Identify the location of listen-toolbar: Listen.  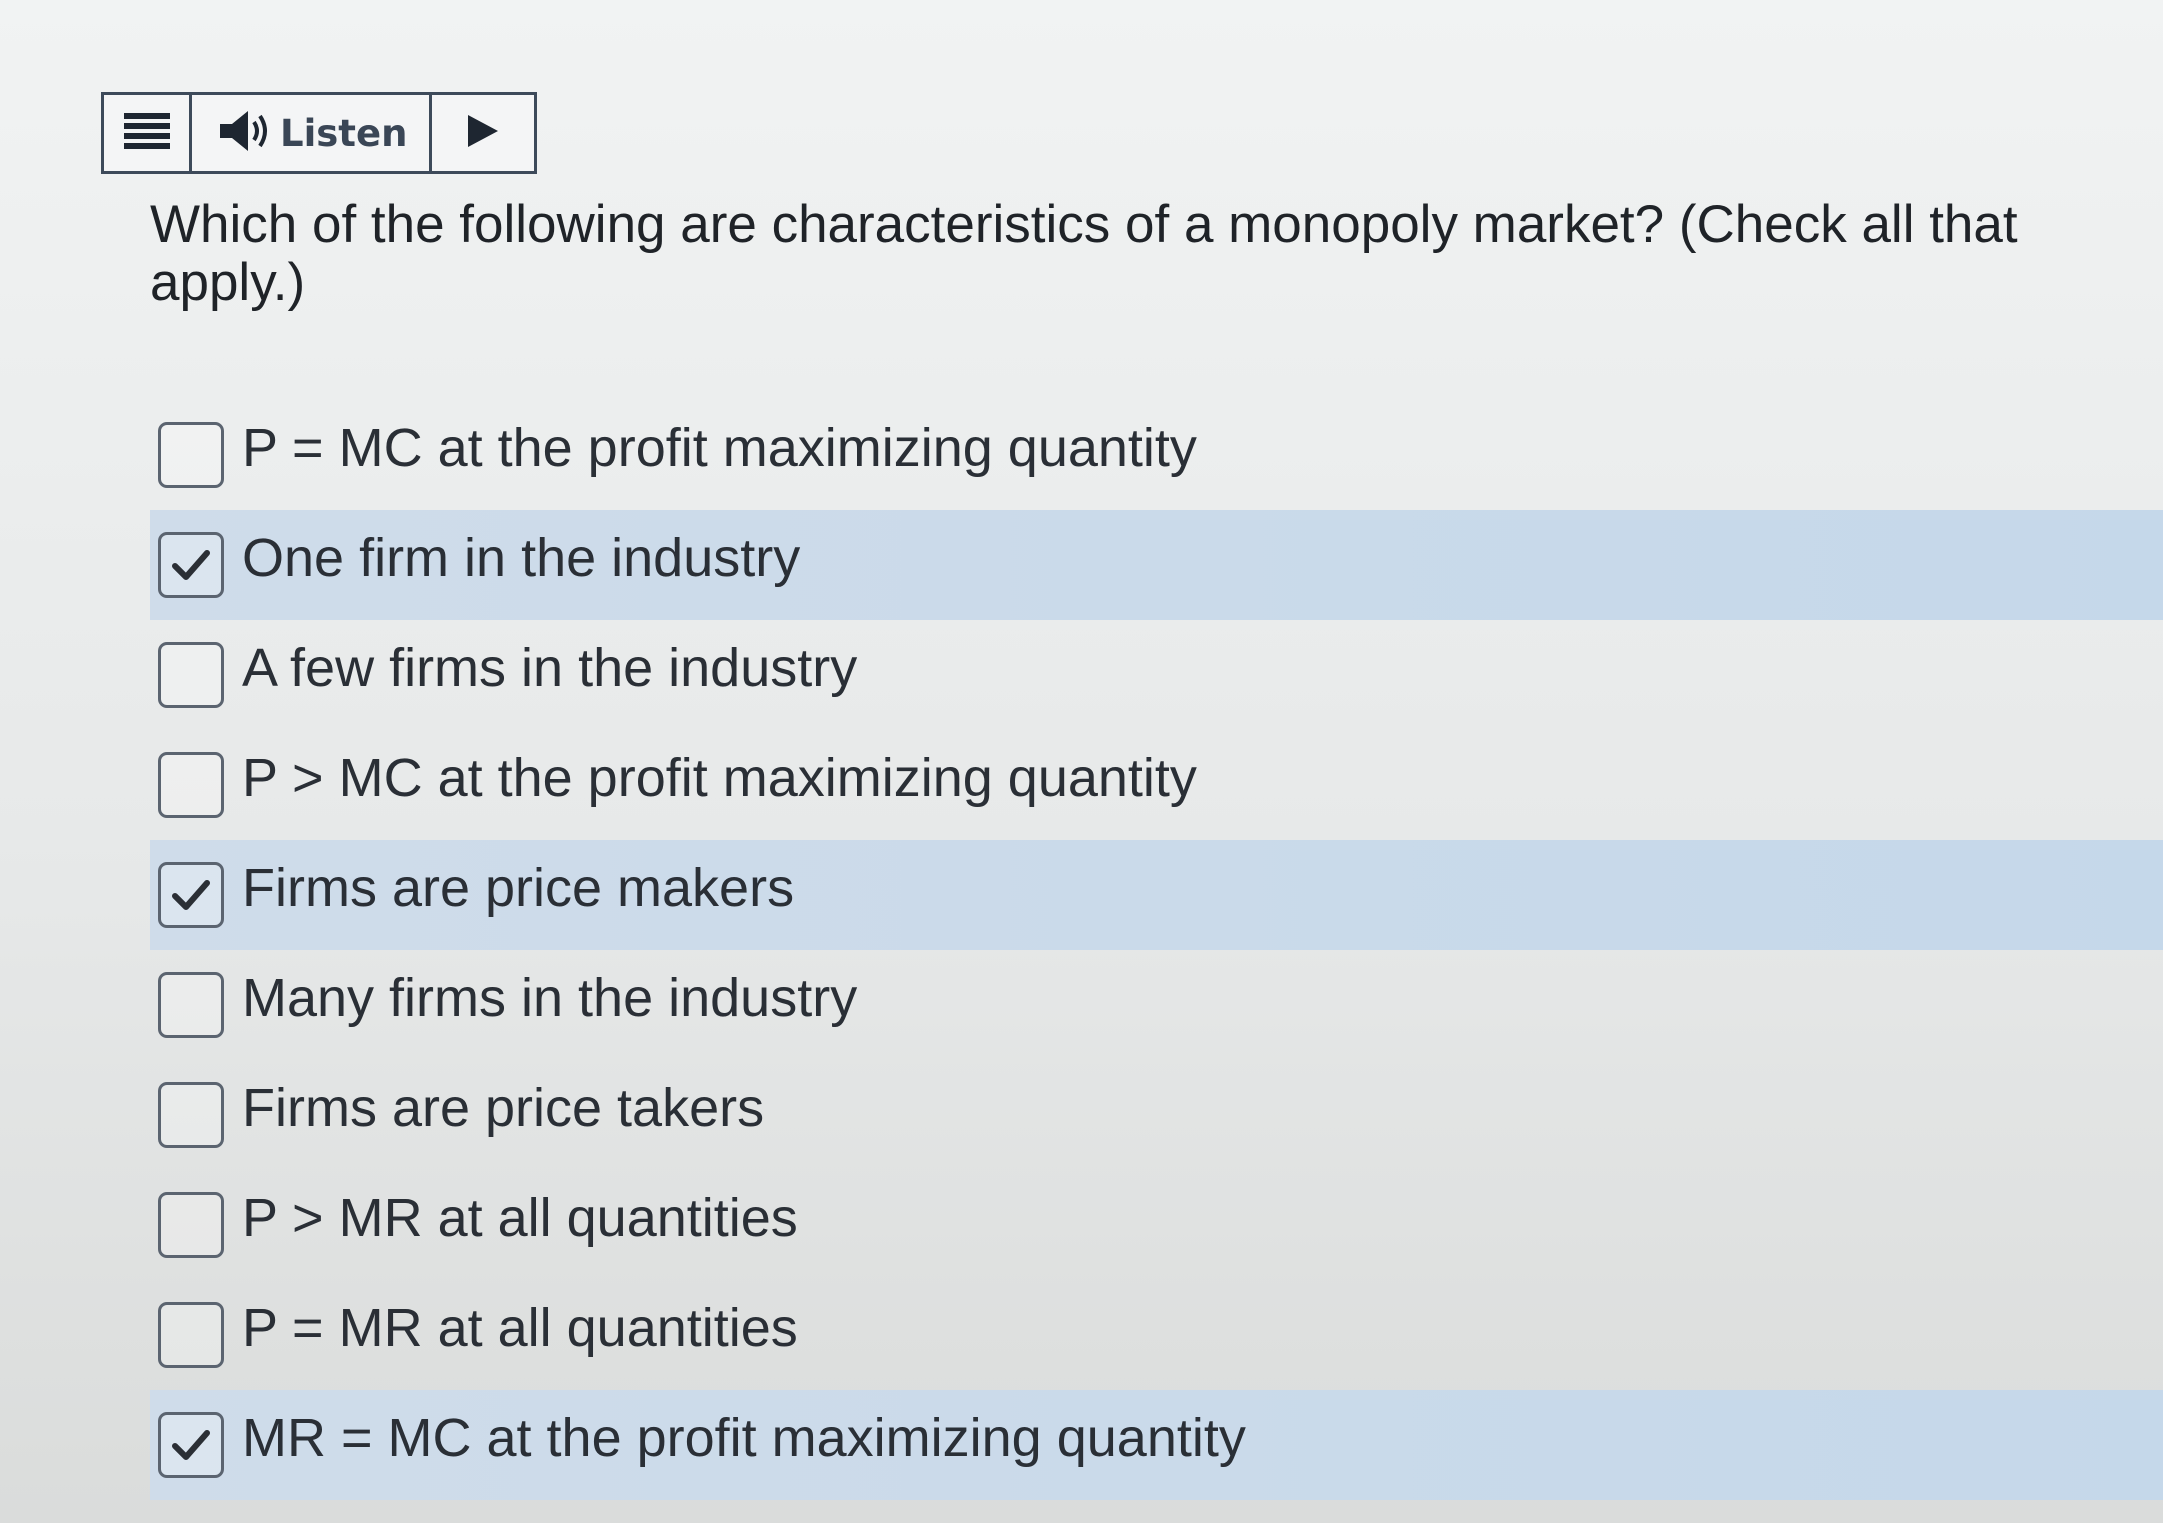
(319, 133).